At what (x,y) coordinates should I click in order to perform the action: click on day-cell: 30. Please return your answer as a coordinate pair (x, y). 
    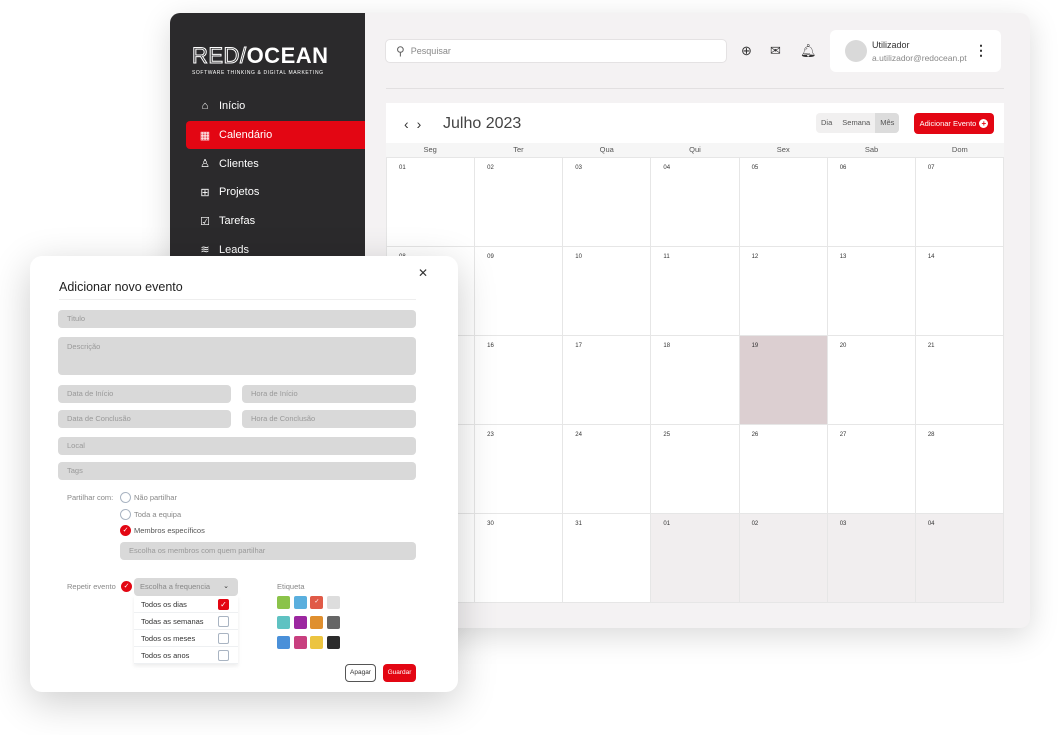
    Looking at the image, I should click on (519, 558).